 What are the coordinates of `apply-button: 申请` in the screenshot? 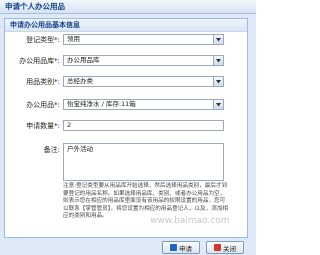 It's located at (181, 247).